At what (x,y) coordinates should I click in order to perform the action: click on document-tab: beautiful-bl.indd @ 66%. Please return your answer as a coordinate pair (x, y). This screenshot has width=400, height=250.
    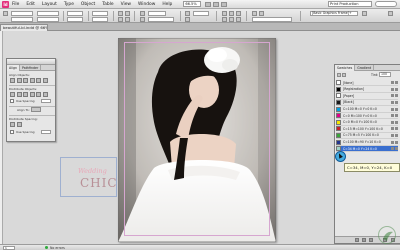
    Looking at the image, I should click on (24, 27).